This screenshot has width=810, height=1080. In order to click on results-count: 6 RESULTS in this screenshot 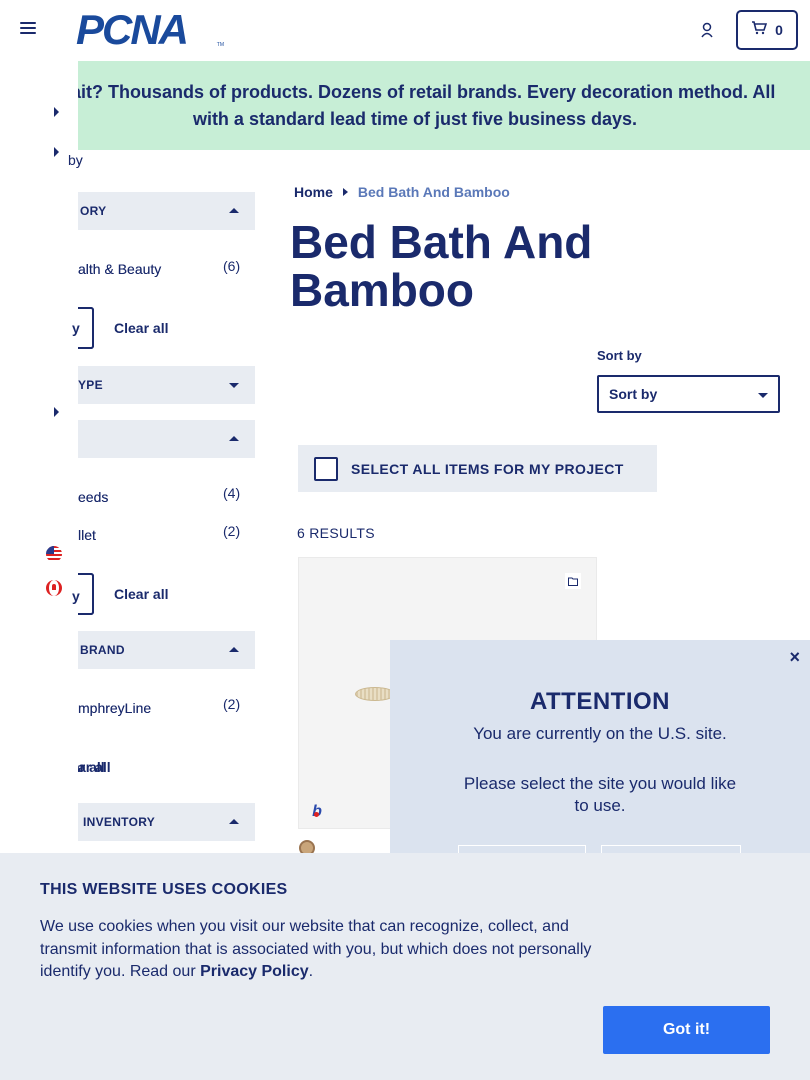, I will do `click(336, 533)`.